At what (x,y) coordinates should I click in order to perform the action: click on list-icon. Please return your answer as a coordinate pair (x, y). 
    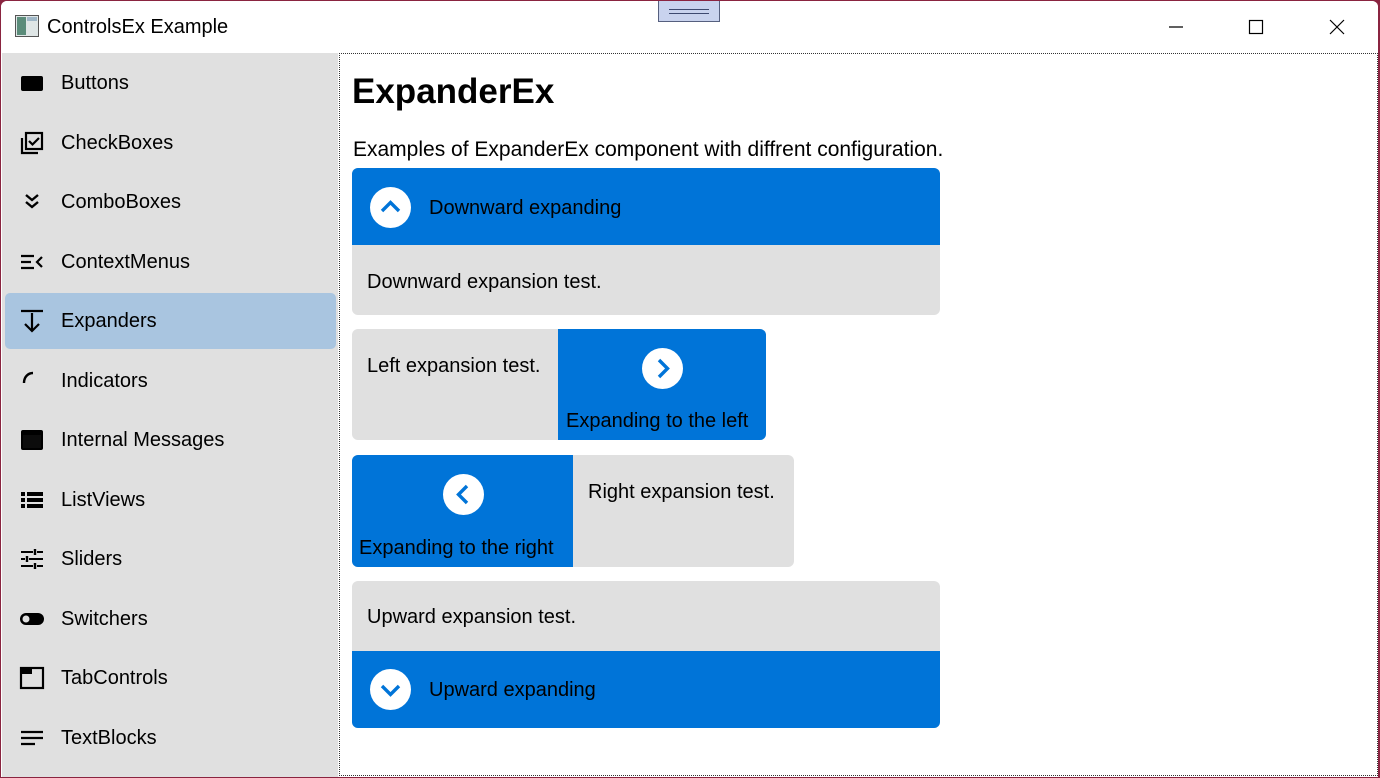
    Looking at the image, I should click on (32, 500).